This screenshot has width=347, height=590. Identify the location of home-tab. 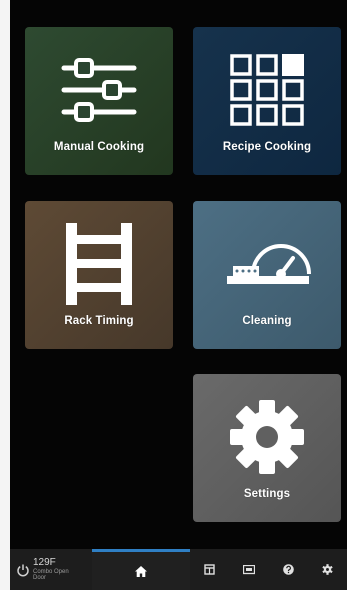
(141, 569).